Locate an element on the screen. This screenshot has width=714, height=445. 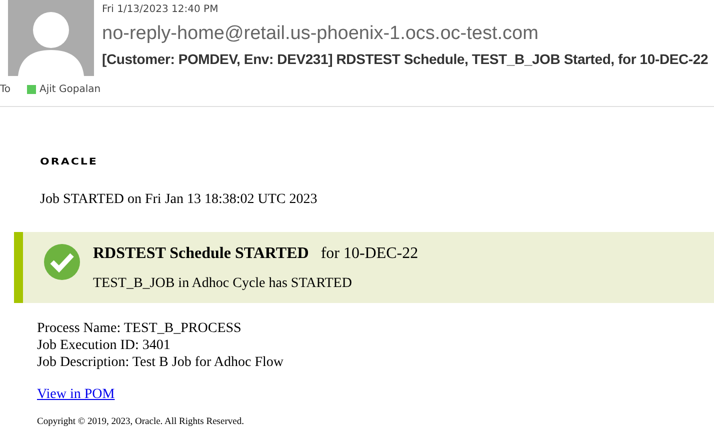
avatar-icon is located at coordinates (51, 38).